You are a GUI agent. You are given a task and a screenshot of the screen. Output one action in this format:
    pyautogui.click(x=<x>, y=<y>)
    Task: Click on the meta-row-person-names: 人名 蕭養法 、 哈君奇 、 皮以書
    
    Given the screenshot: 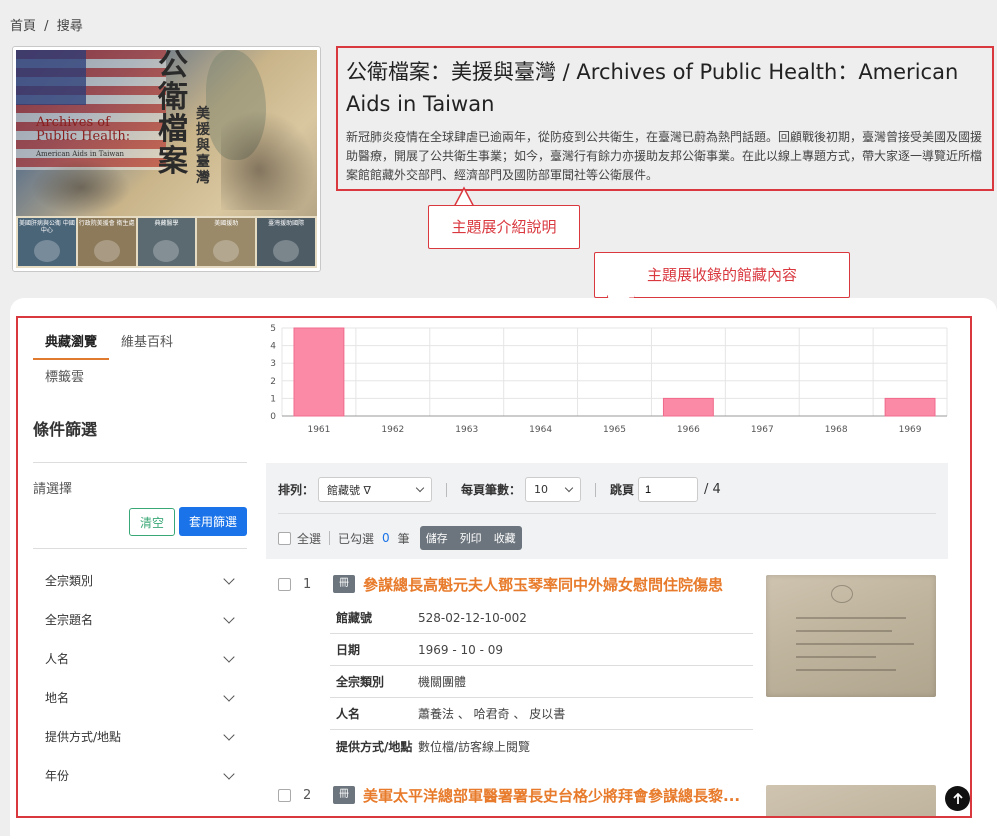 What is the action you would take?
    pyautogui.click(x=541, y=714)
    